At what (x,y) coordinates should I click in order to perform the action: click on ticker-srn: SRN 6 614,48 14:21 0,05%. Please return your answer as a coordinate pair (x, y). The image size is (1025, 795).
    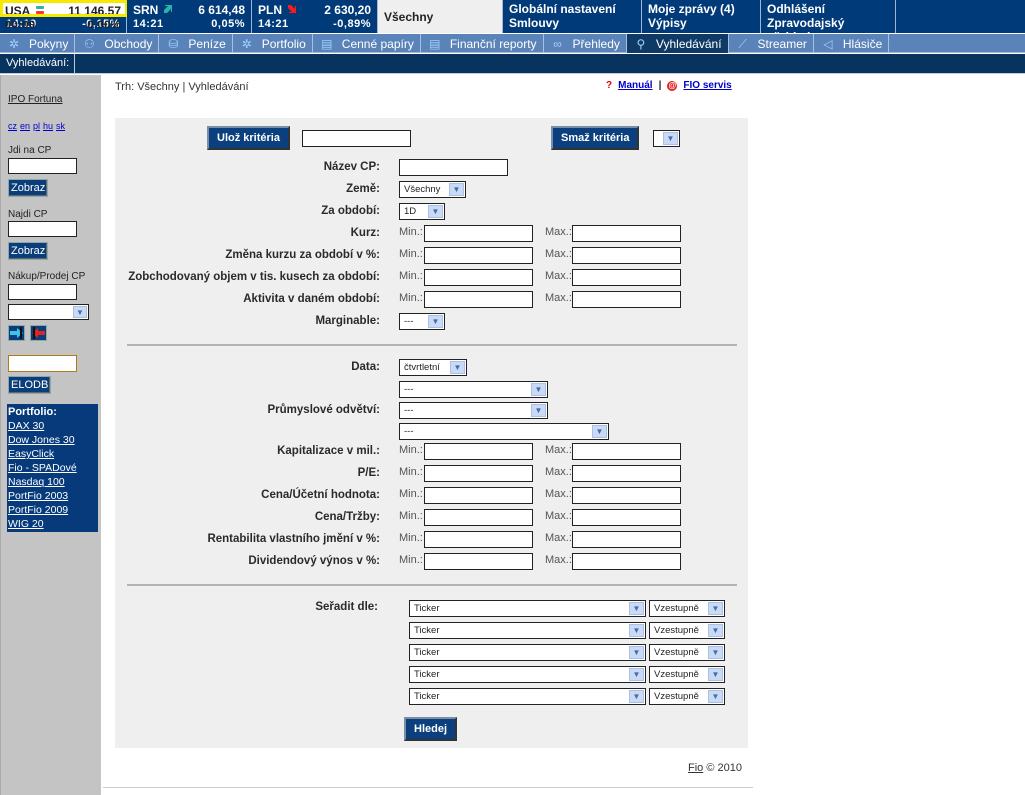
    Looking at the image, I should click on (189, 16).